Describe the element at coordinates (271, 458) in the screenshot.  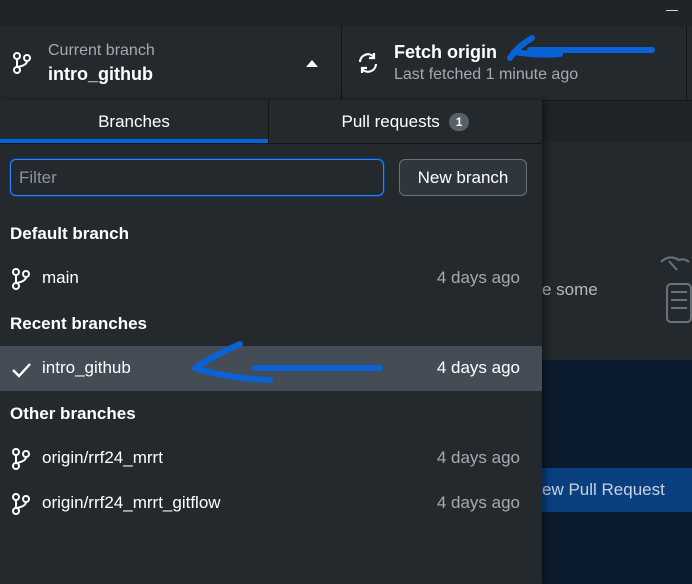
I see `branch-row-origin-rrf24-mrrt: origin/rrf24_mrrt 4 days ago` at that location.